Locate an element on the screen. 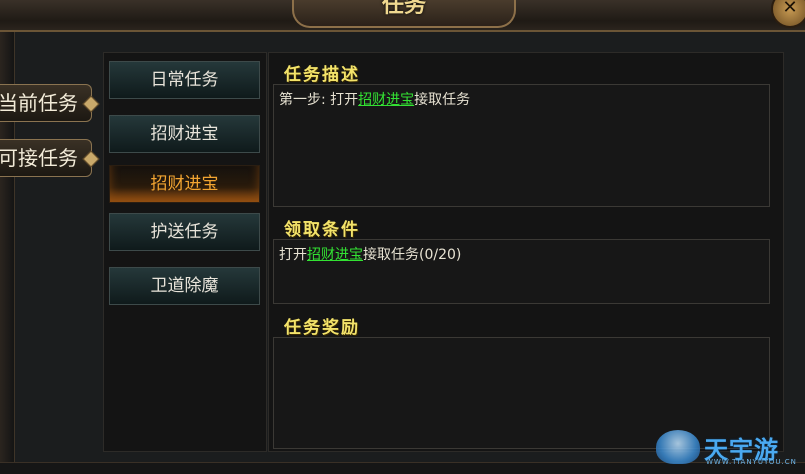 The width and height of the screenshot is (805, 474). requirements-box: 打开招财进宝接取任务(0/20) is located at coordinates (521, 271).